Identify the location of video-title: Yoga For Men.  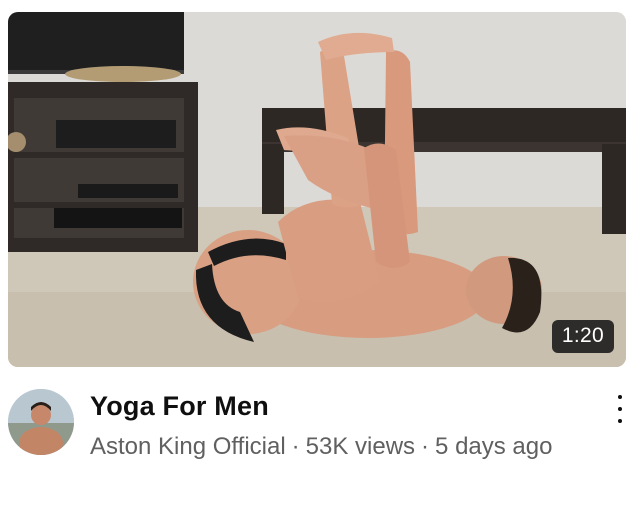
(179, 406).